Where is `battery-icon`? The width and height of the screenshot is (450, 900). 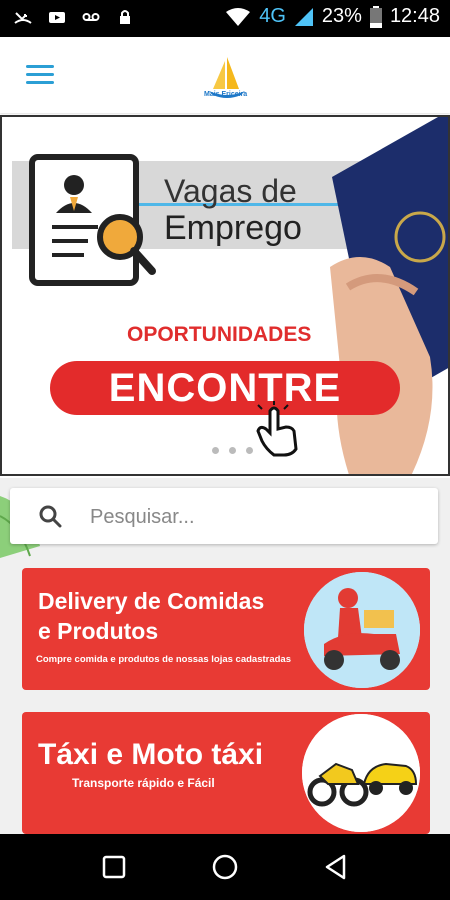 battery-icon is located at coordinates (375, 16).